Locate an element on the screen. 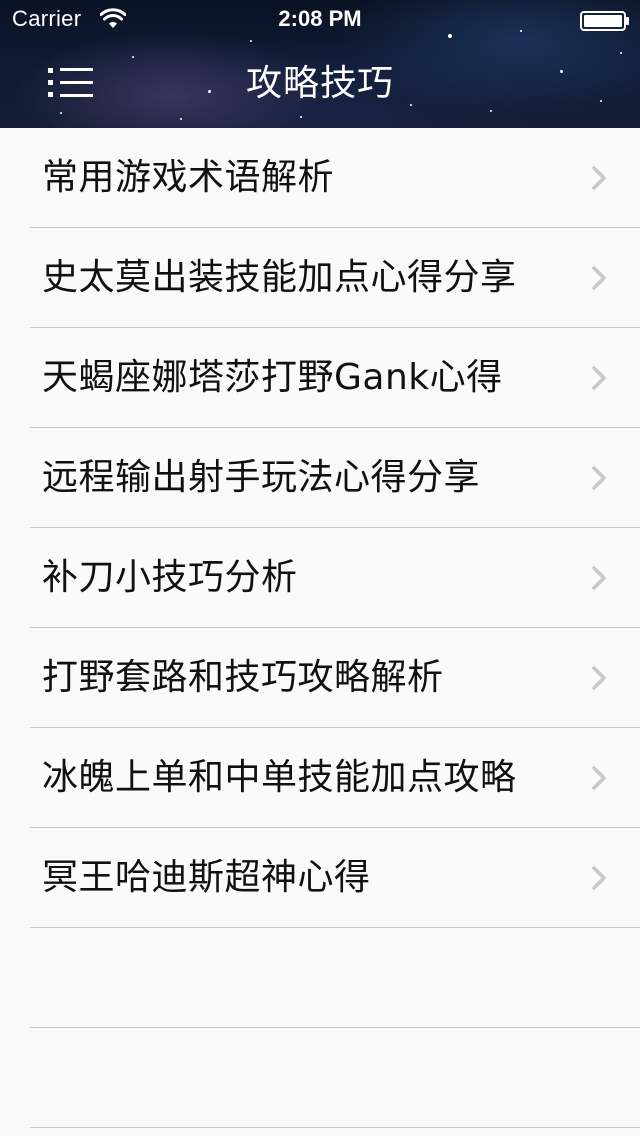  list-item: 常用游戏术语解析 is located at coordinates (320, 178).